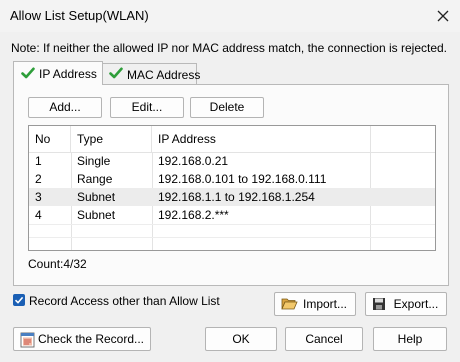 Image resolution: width=460 pixels, height=362 pixels. What do you see at coordinates (261, 139) in the screenshot?
I see `column-header-ip-address: IP Address` at bounding box center [261, 139].